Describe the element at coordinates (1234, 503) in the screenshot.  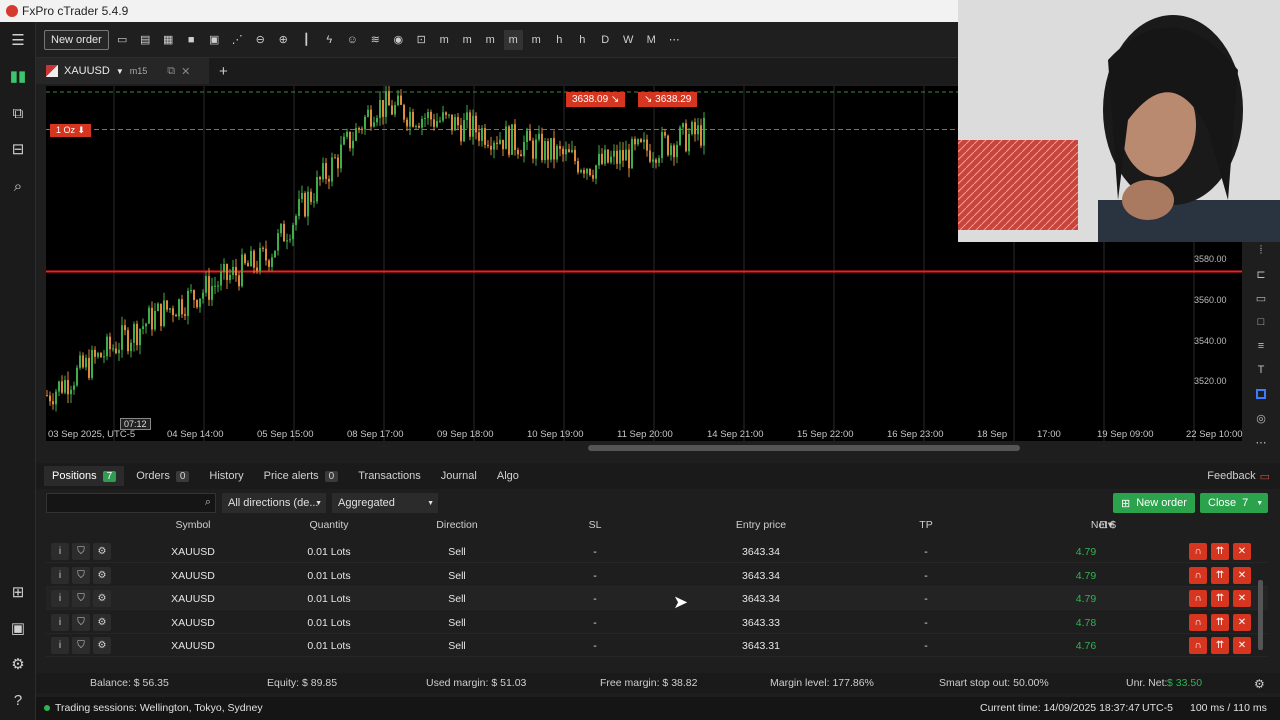
I see `close-all-button: Close 7 ▼` at that location.